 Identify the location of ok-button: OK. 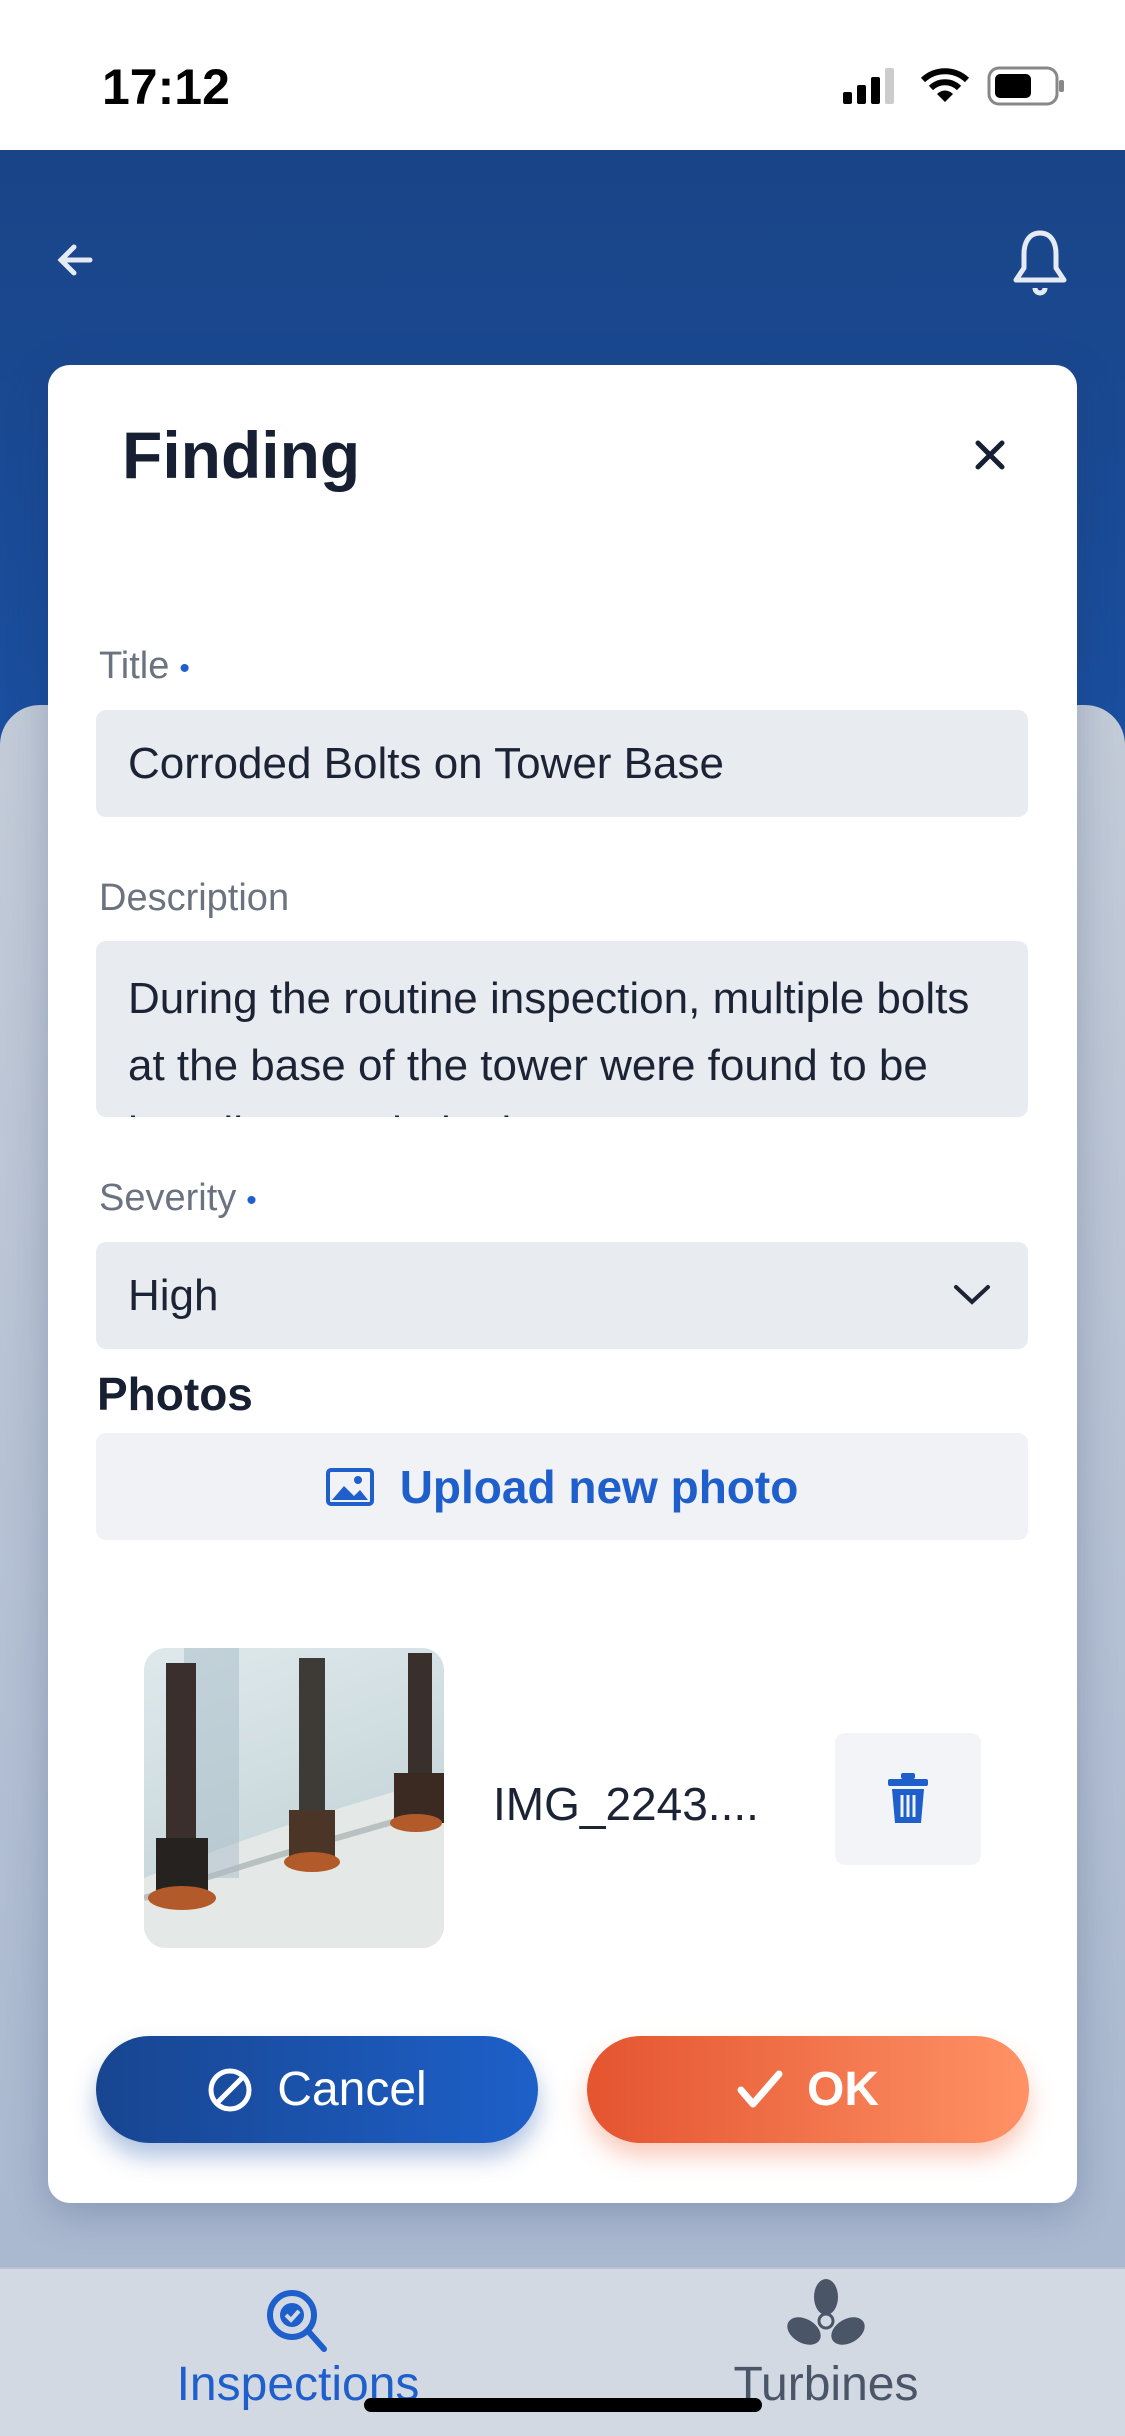
(808, 2089).